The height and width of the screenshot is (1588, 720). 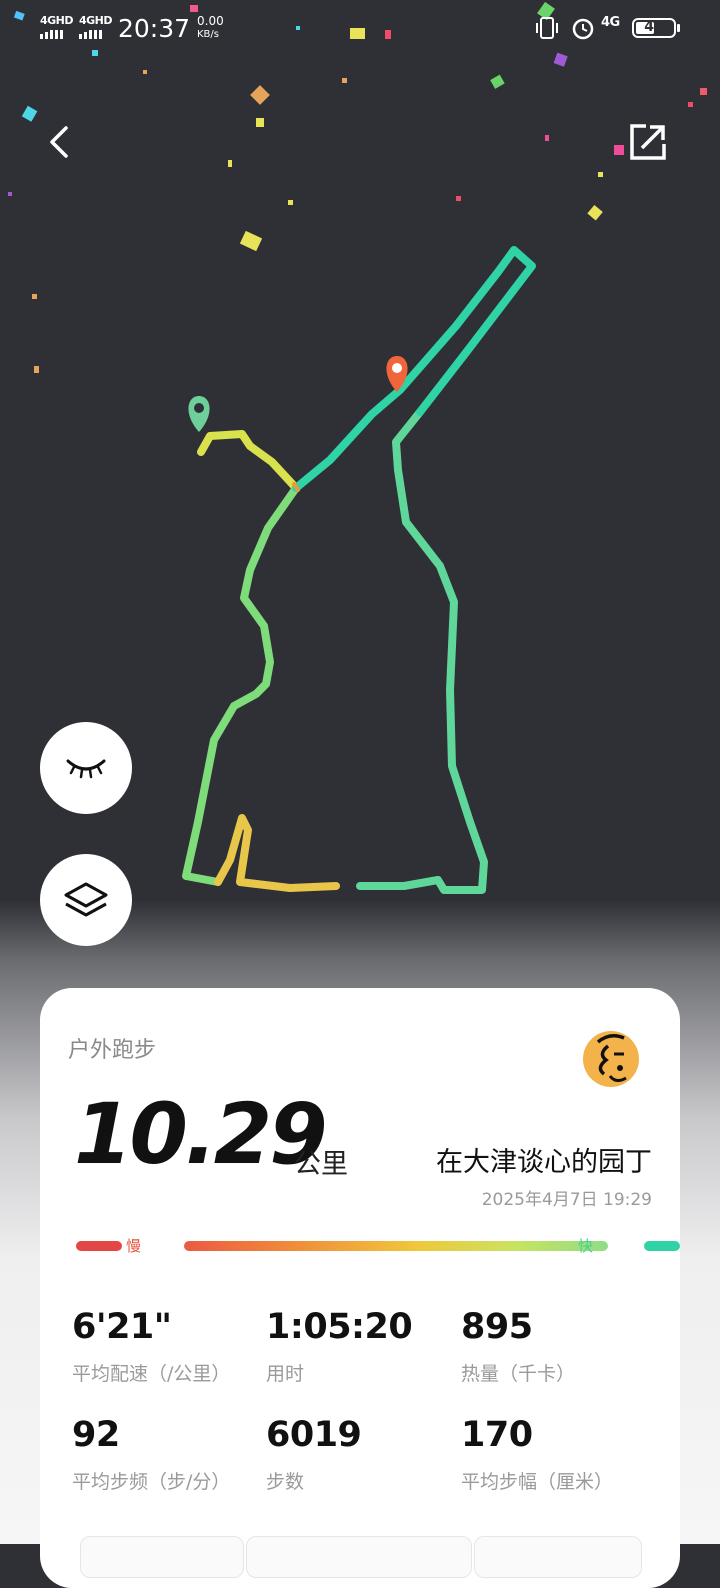 I want to click on pace-legend-slow-label: 慢, so click(x=134, y=1246).